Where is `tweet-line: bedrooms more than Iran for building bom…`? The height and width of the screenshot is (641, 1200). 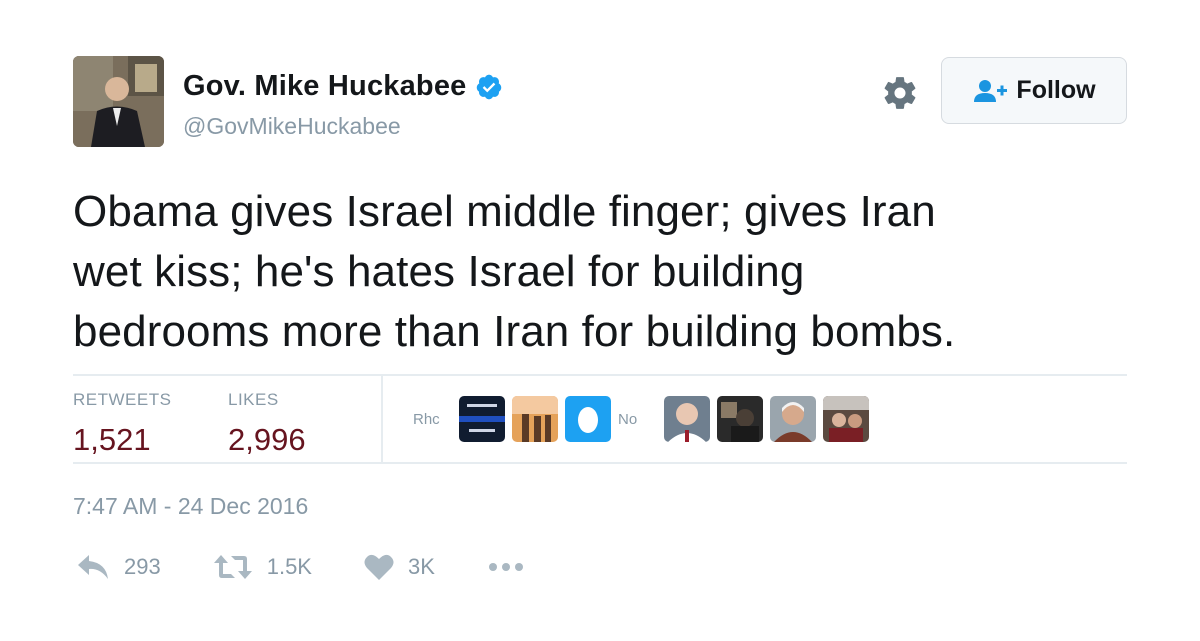 tweet-line: bedrooms more than Iran for building bom… is located at coordinates (514, 331).